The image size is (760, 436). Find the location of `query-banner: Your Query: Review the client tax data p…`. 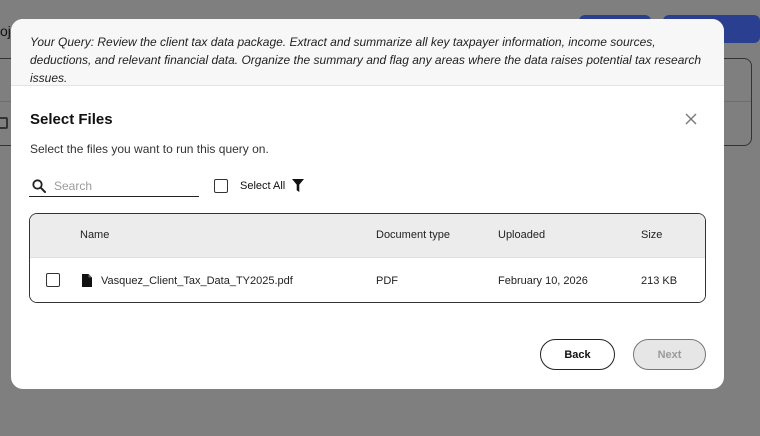

query-banner: Your Query: Review the client tax data p… is located at coordinates (367, 52).